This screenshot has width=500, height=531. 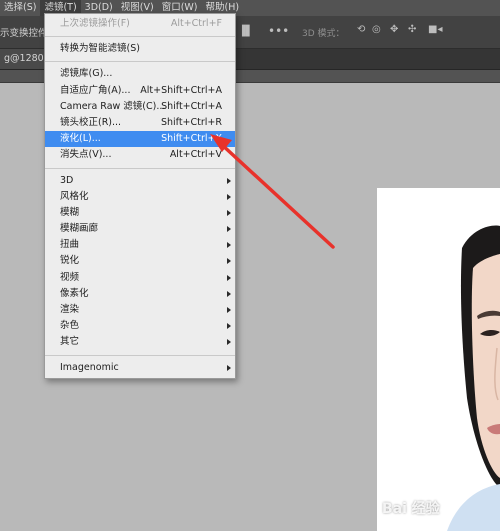 What do you see at coordinates (140, 278) in the screenshot?
I see `submenu-video: 视频` at bounding box center [140, 278].